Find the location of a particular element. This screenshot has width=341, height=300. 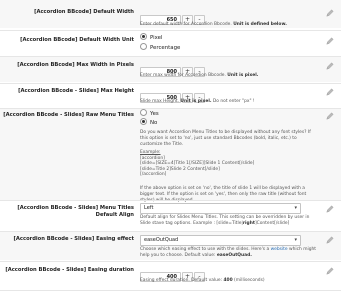

desc-bold: easeOutQuad. is located at coordinates (234, 256).